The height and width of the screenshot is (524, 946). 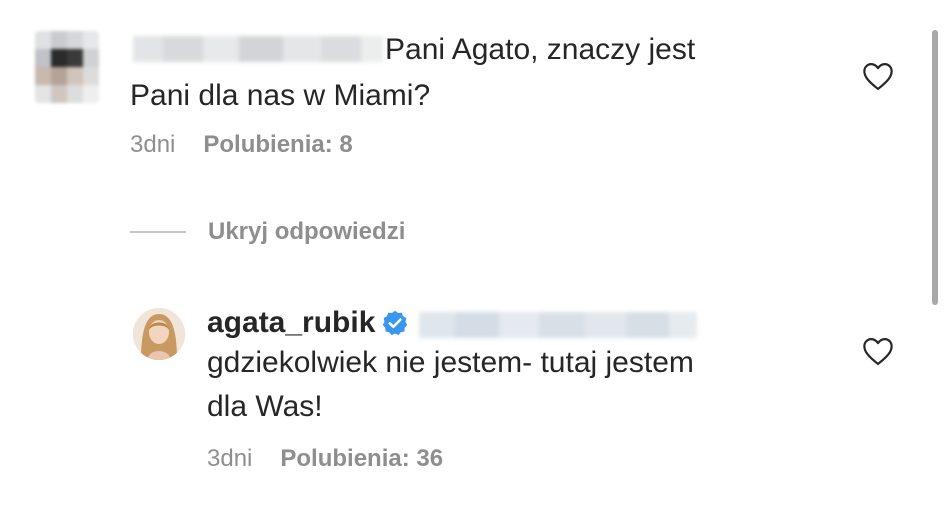 I want to click on comment-likes: Polubienia: 8, so click(x=277, y=145).